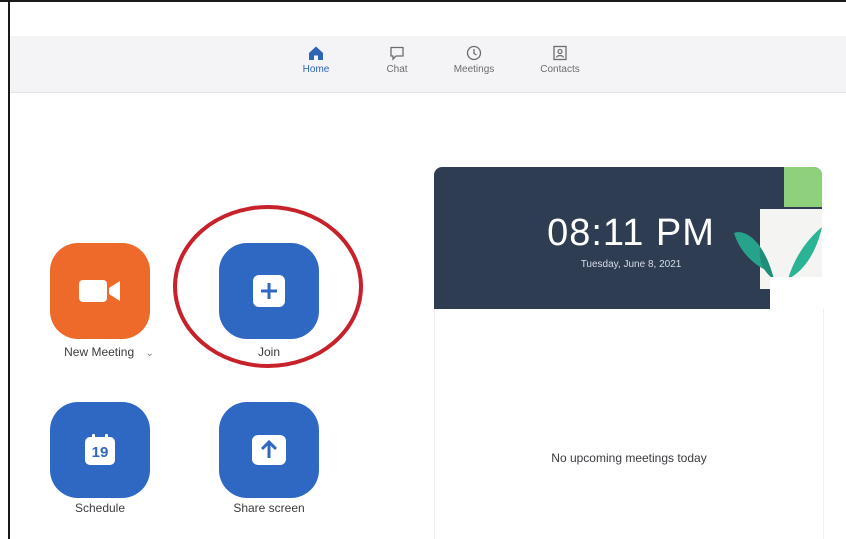 This screenshot has height=539, width=846. What do you see at coordinates (474, 69) in the screenshot?
I see `tab-meetings-label: Meetings` at bounding box center [474, 69].